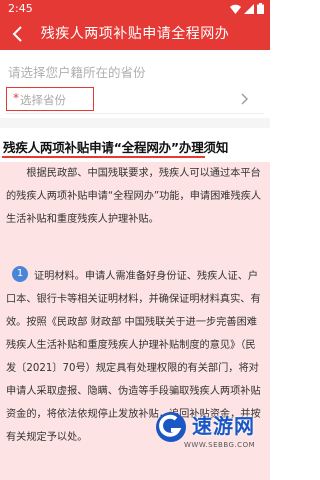  What do you see at coordinates (20, 8) in the screenshot?
I see `status-time: 2:45` at bounding box center [20, 8].